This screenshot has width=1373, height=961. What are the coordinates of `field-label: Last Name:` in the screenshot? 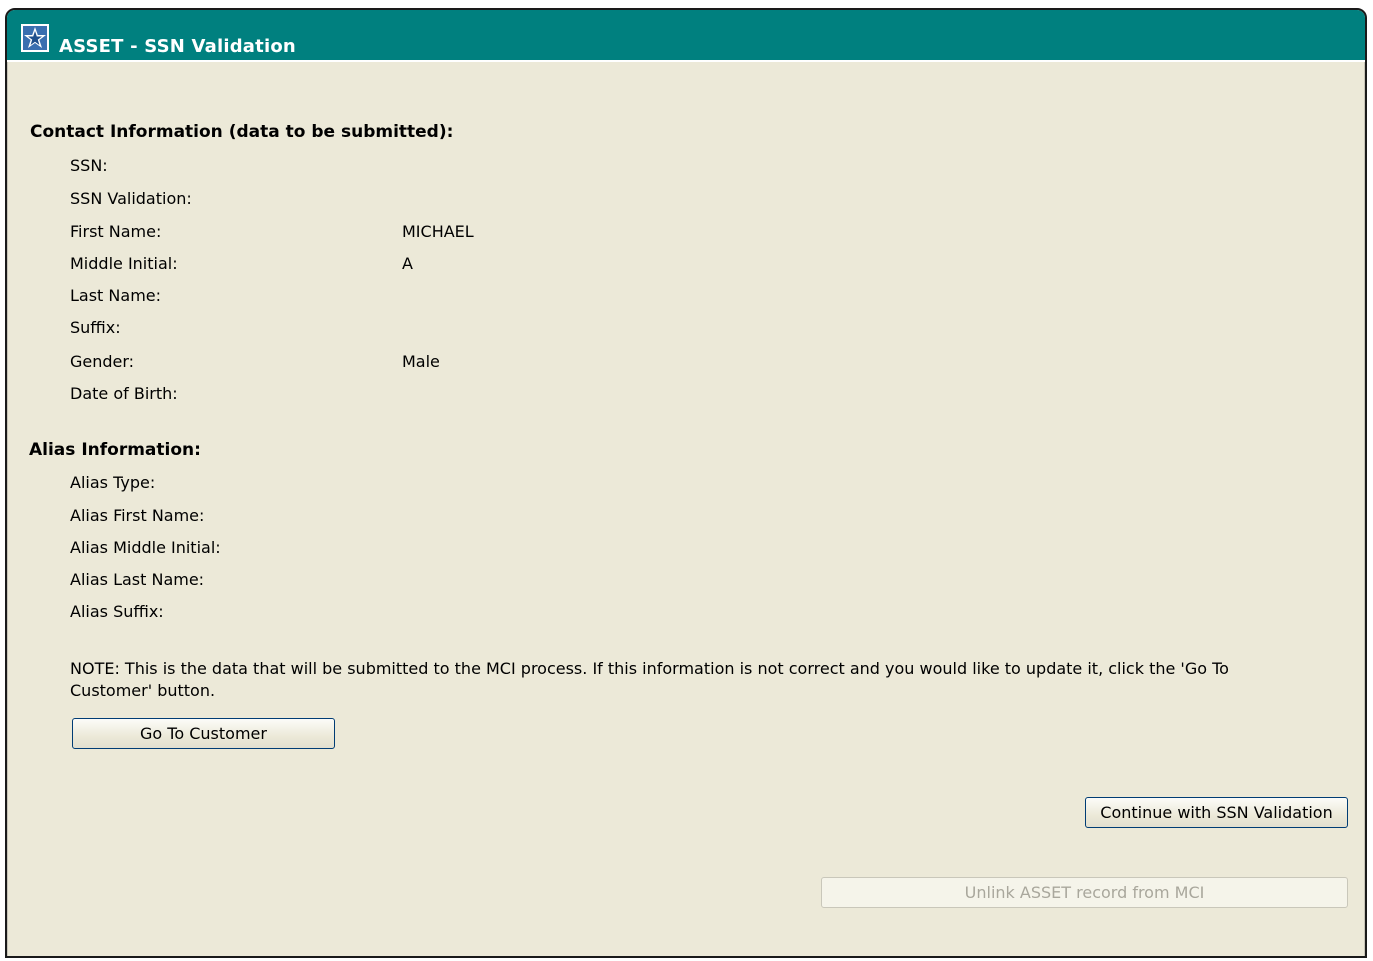 It's located at (116, 295).